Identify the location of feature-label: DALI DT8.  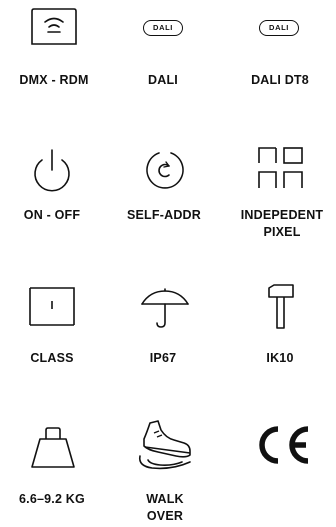
(280, 80).